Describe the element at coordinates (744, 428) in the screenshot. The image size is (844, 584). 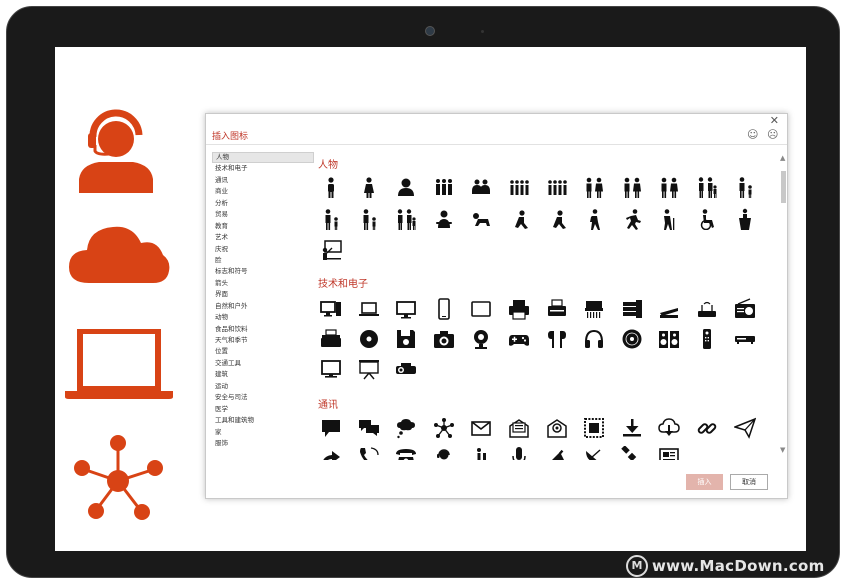
I see `paper-plane-icon` at that location.